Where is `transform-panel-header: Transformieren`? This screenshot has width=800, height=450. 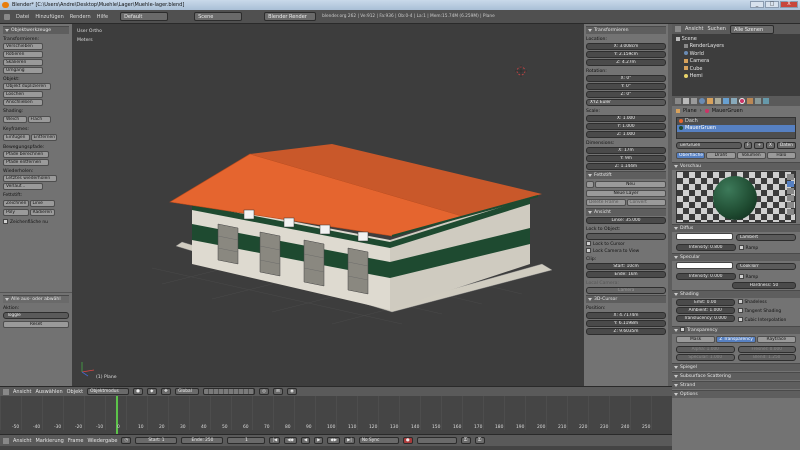
transform-panel-header: Transformieren is located at coordinates (626, 30).